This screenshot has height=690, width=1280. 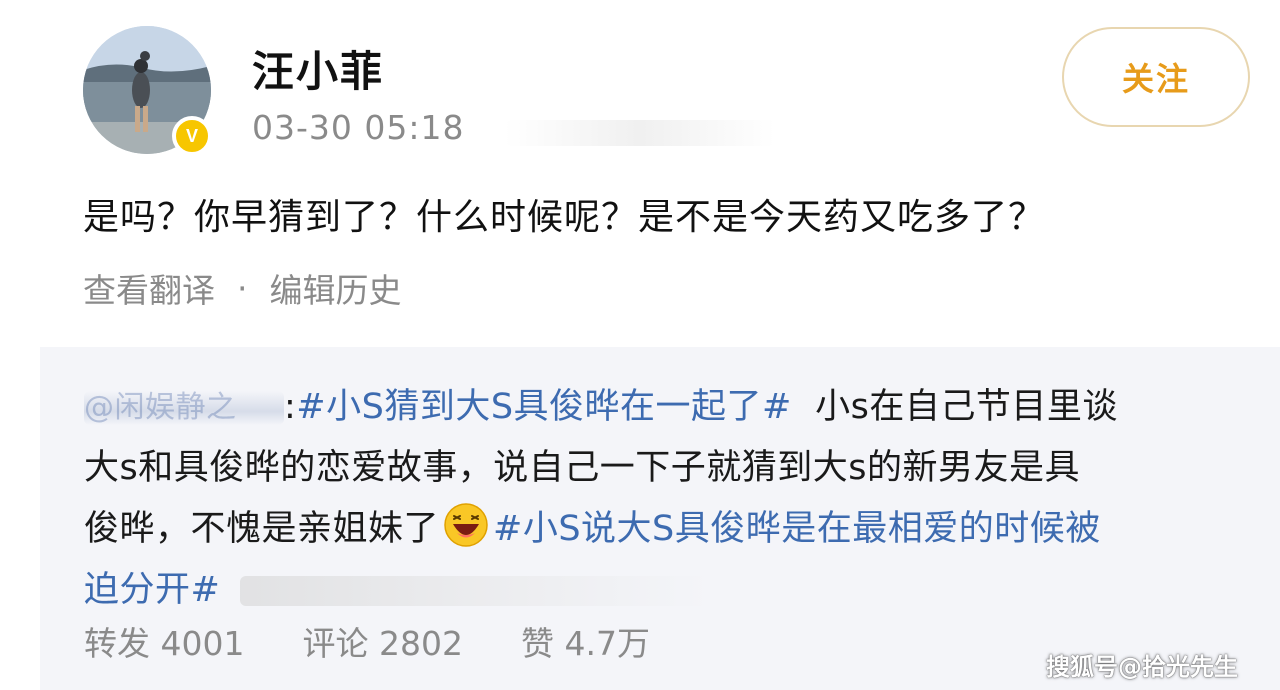 I want to click on repost-line-3: 俊晔，不愧是亲姐妹了 #小S说大S具俊晔是在最相爱的时候被, so click(x=664, y=529).